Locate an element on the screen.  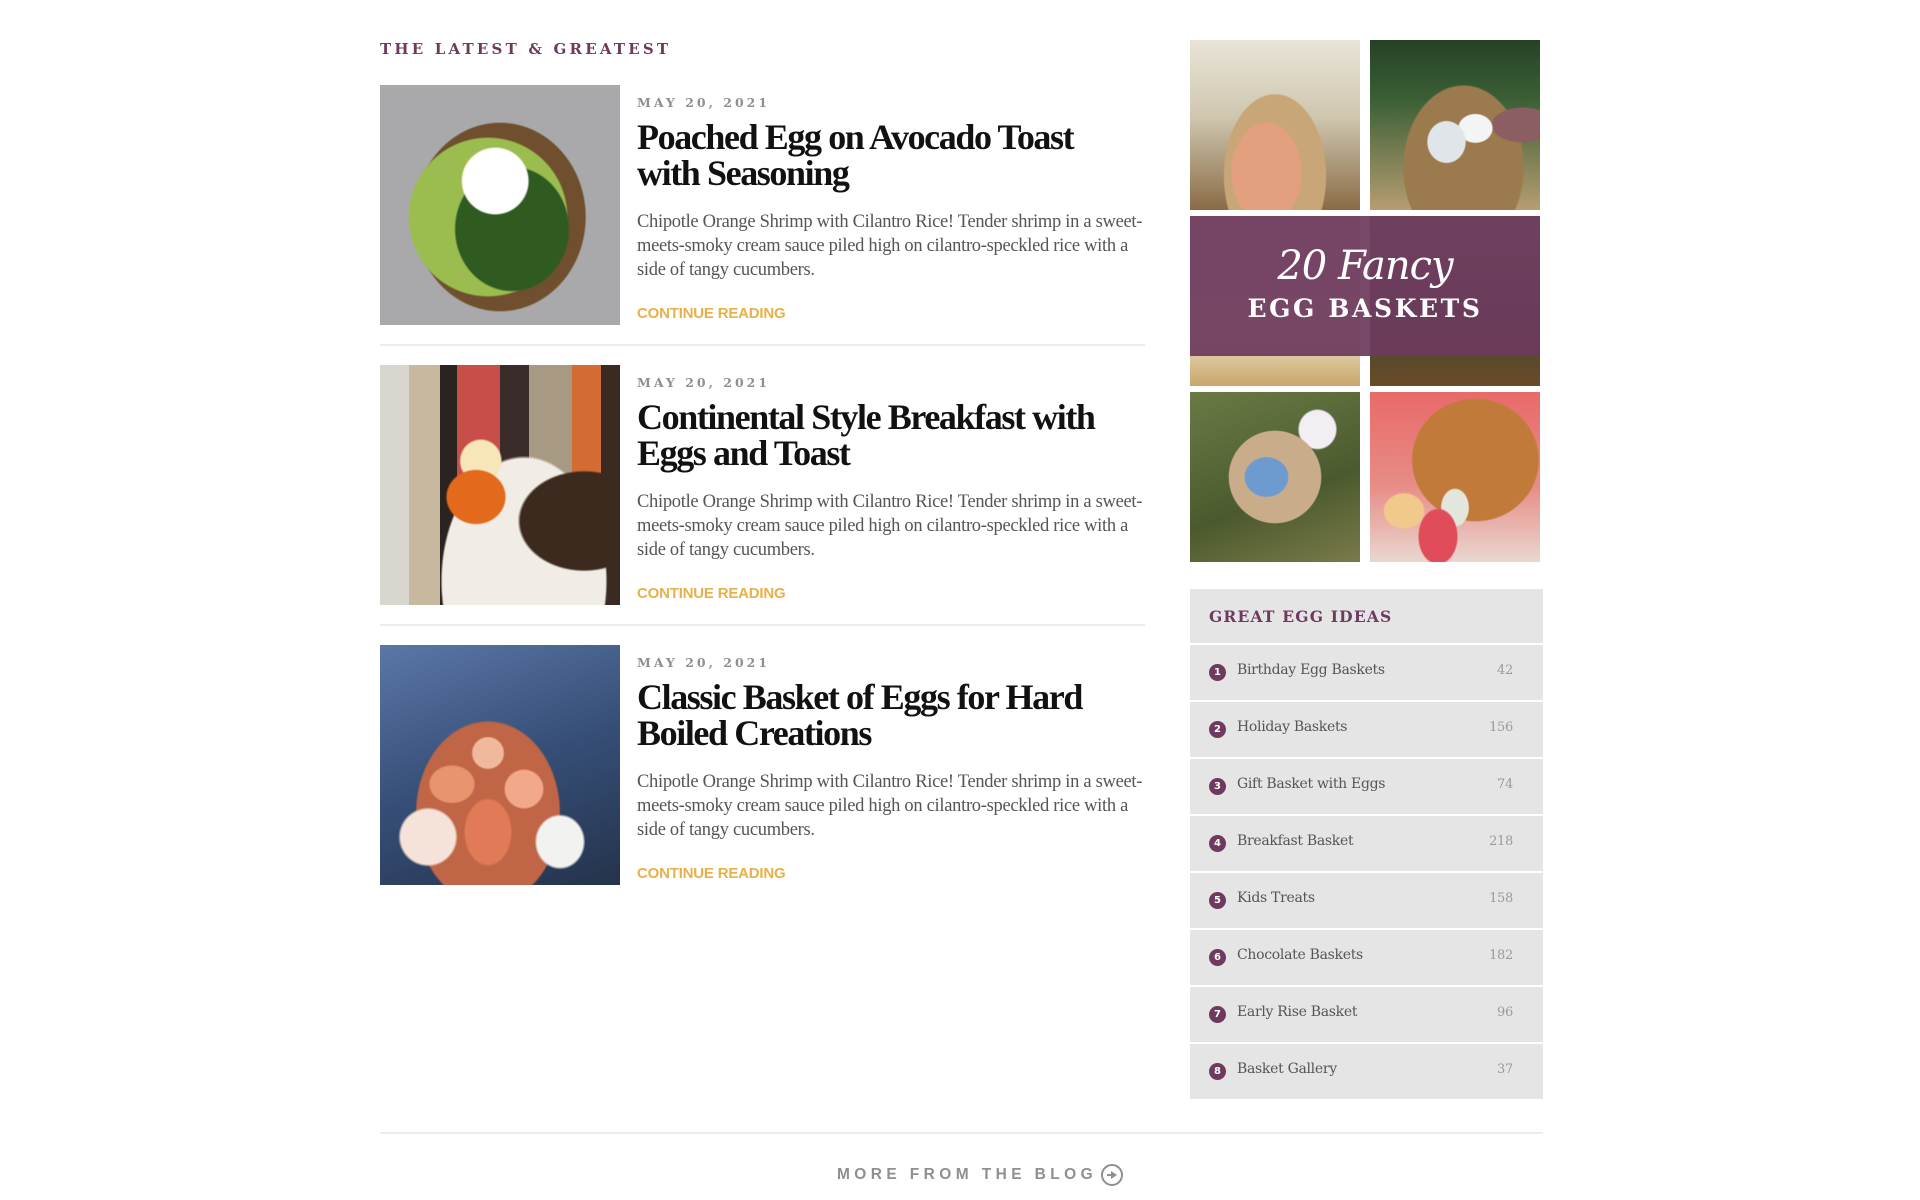
number-badge-icon: 3 is located at coordinates (1217, 786).